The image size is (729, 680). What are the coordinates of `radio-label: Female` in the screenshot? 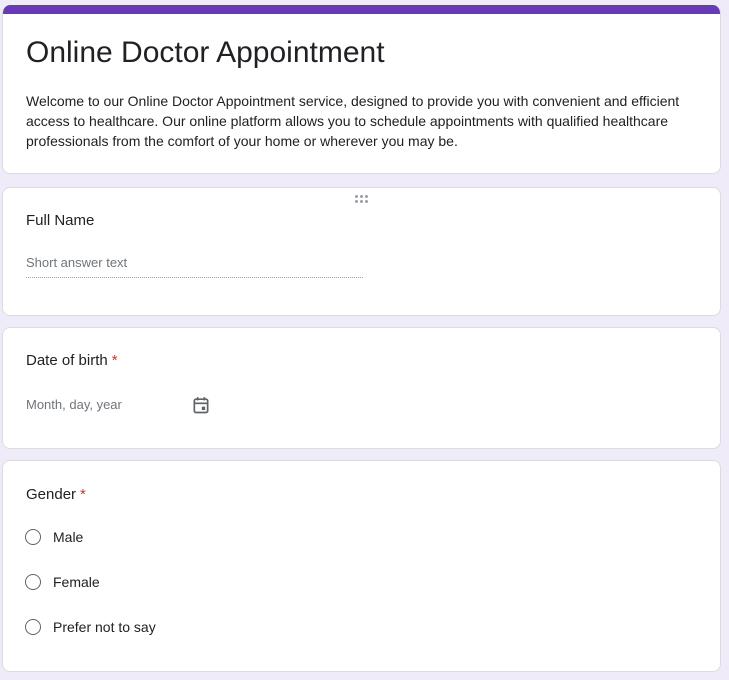 It's located at (76, 582).